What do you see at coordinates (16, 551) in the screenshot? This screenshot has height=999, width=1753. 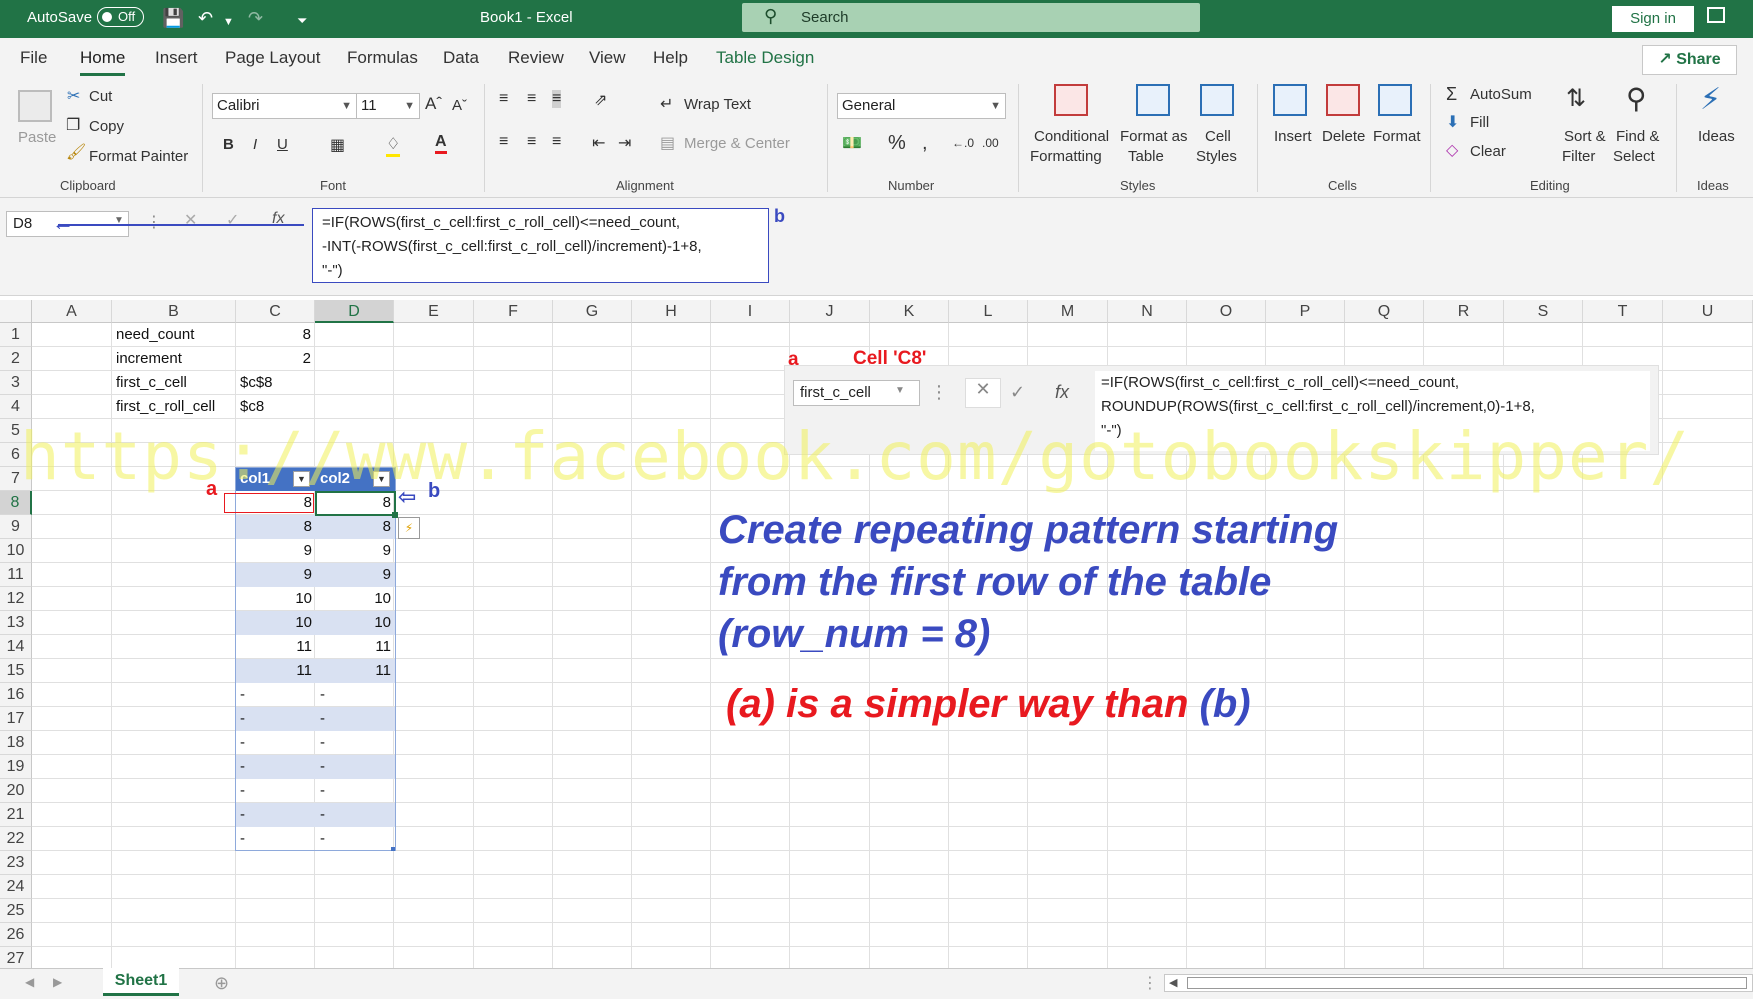 I see `row-header-10: 10` at bounding box center [16, 551].